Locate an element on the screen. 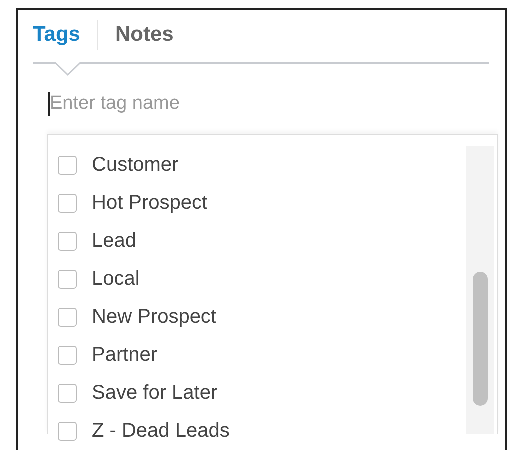 This screenshot has width=515, height=450. scrollbar is located at coordinates (480, 290).